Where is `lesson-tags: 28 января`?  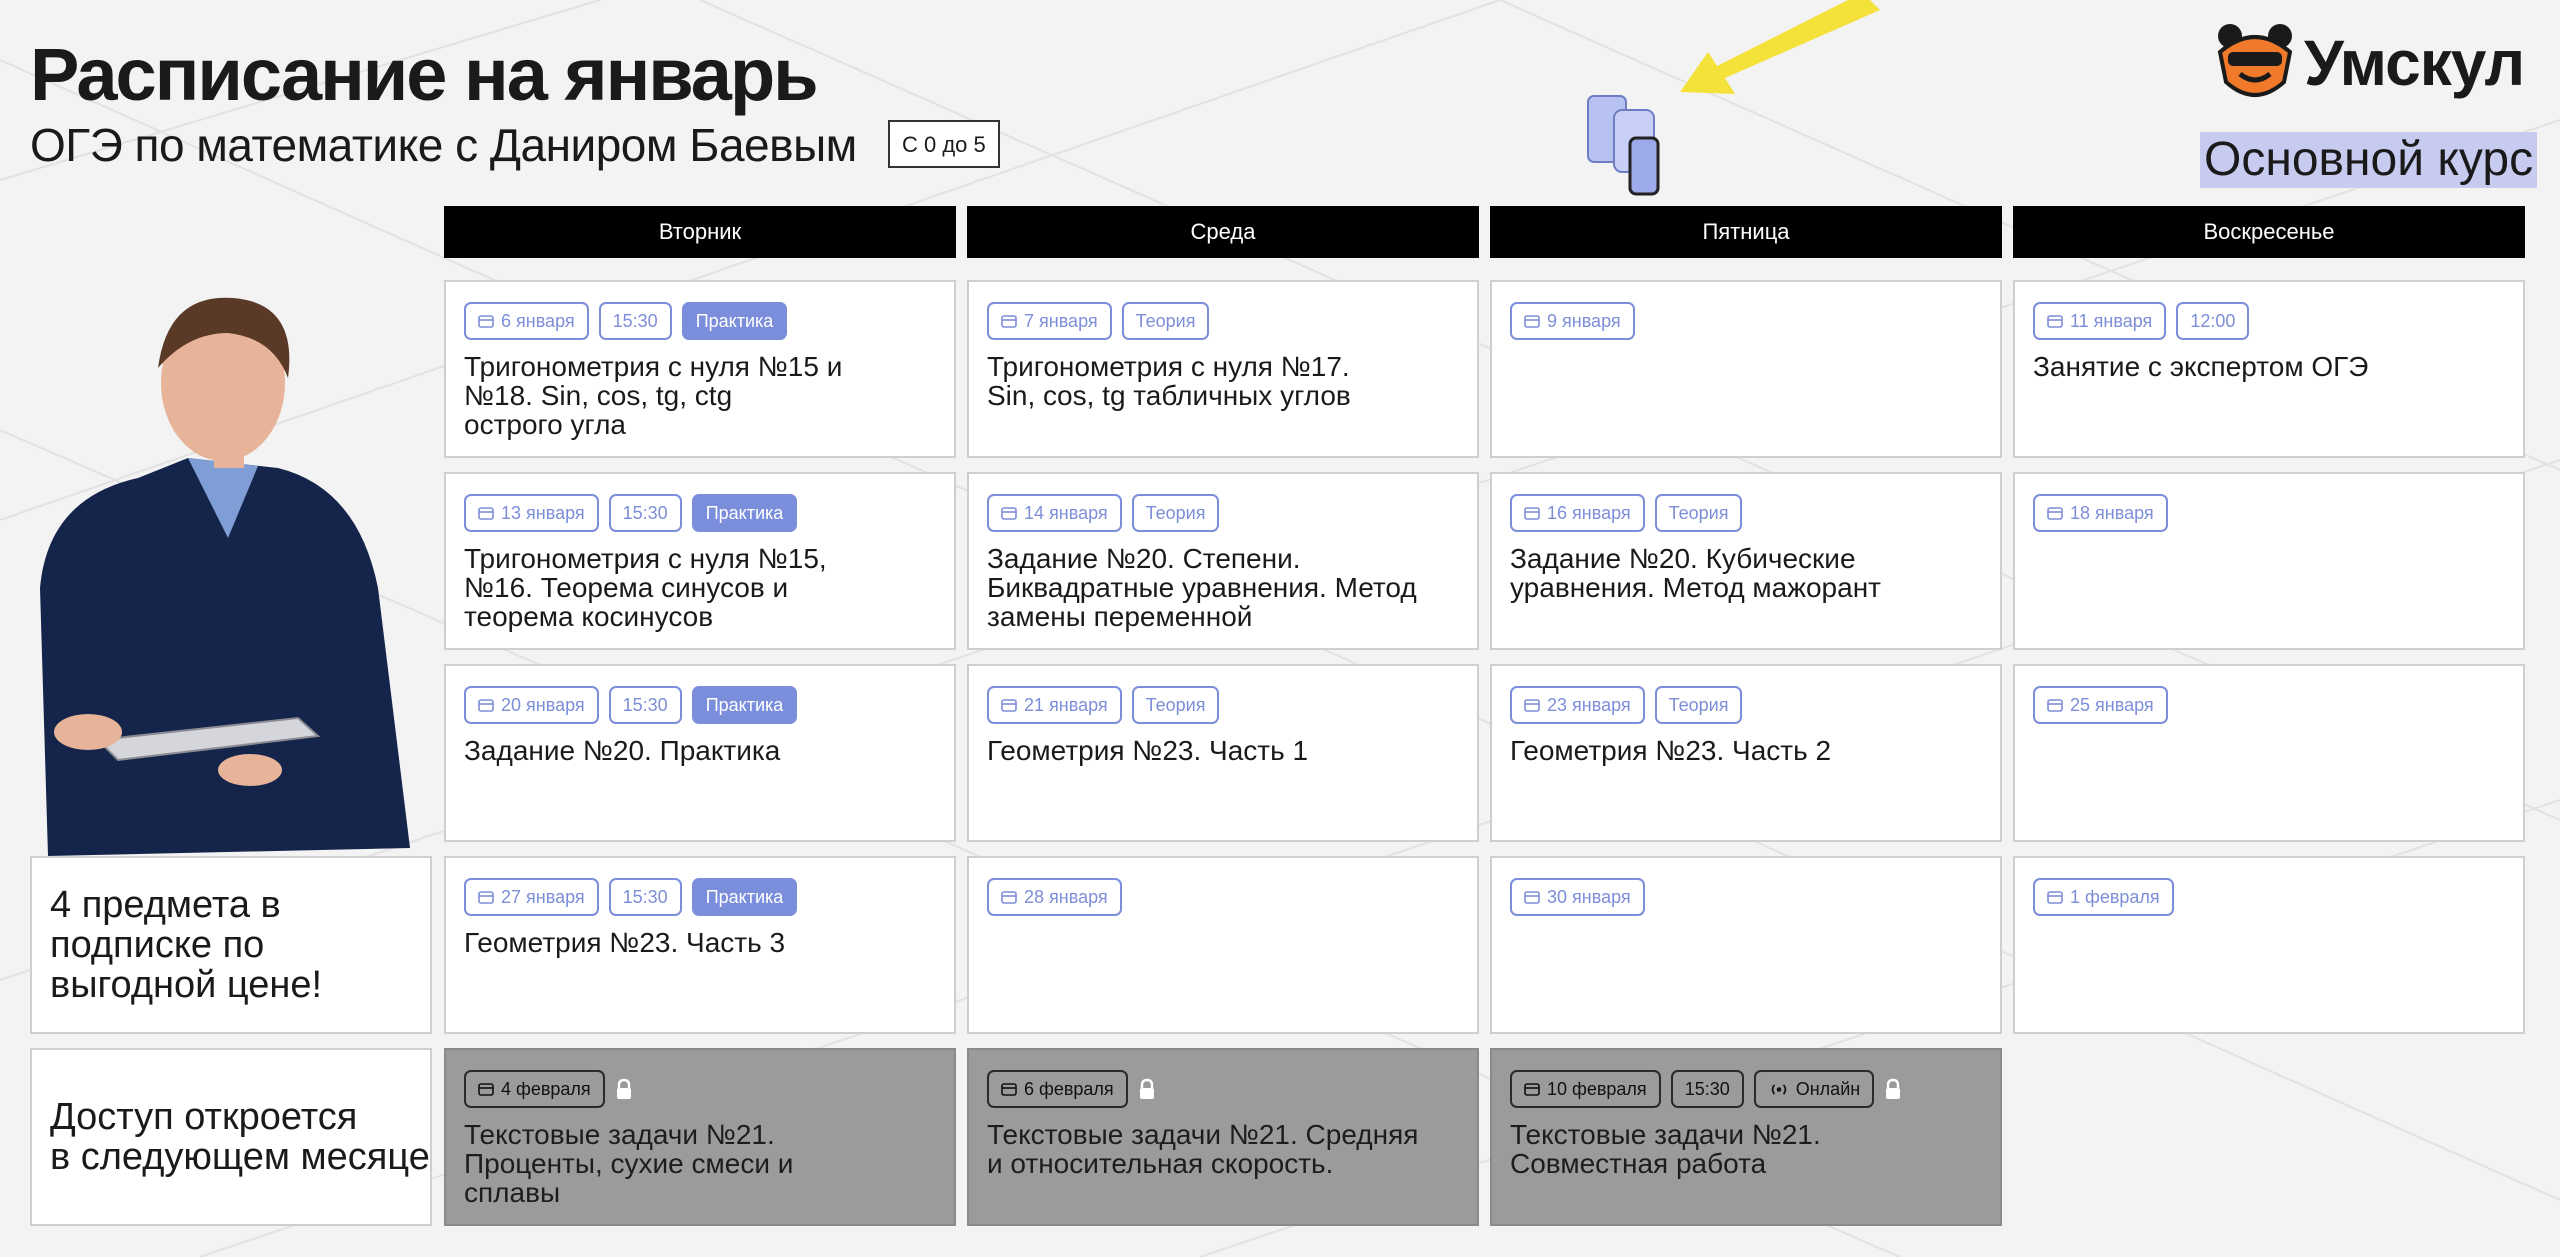
lesson-tags: 28 января is located at coordinates (1054, 897).